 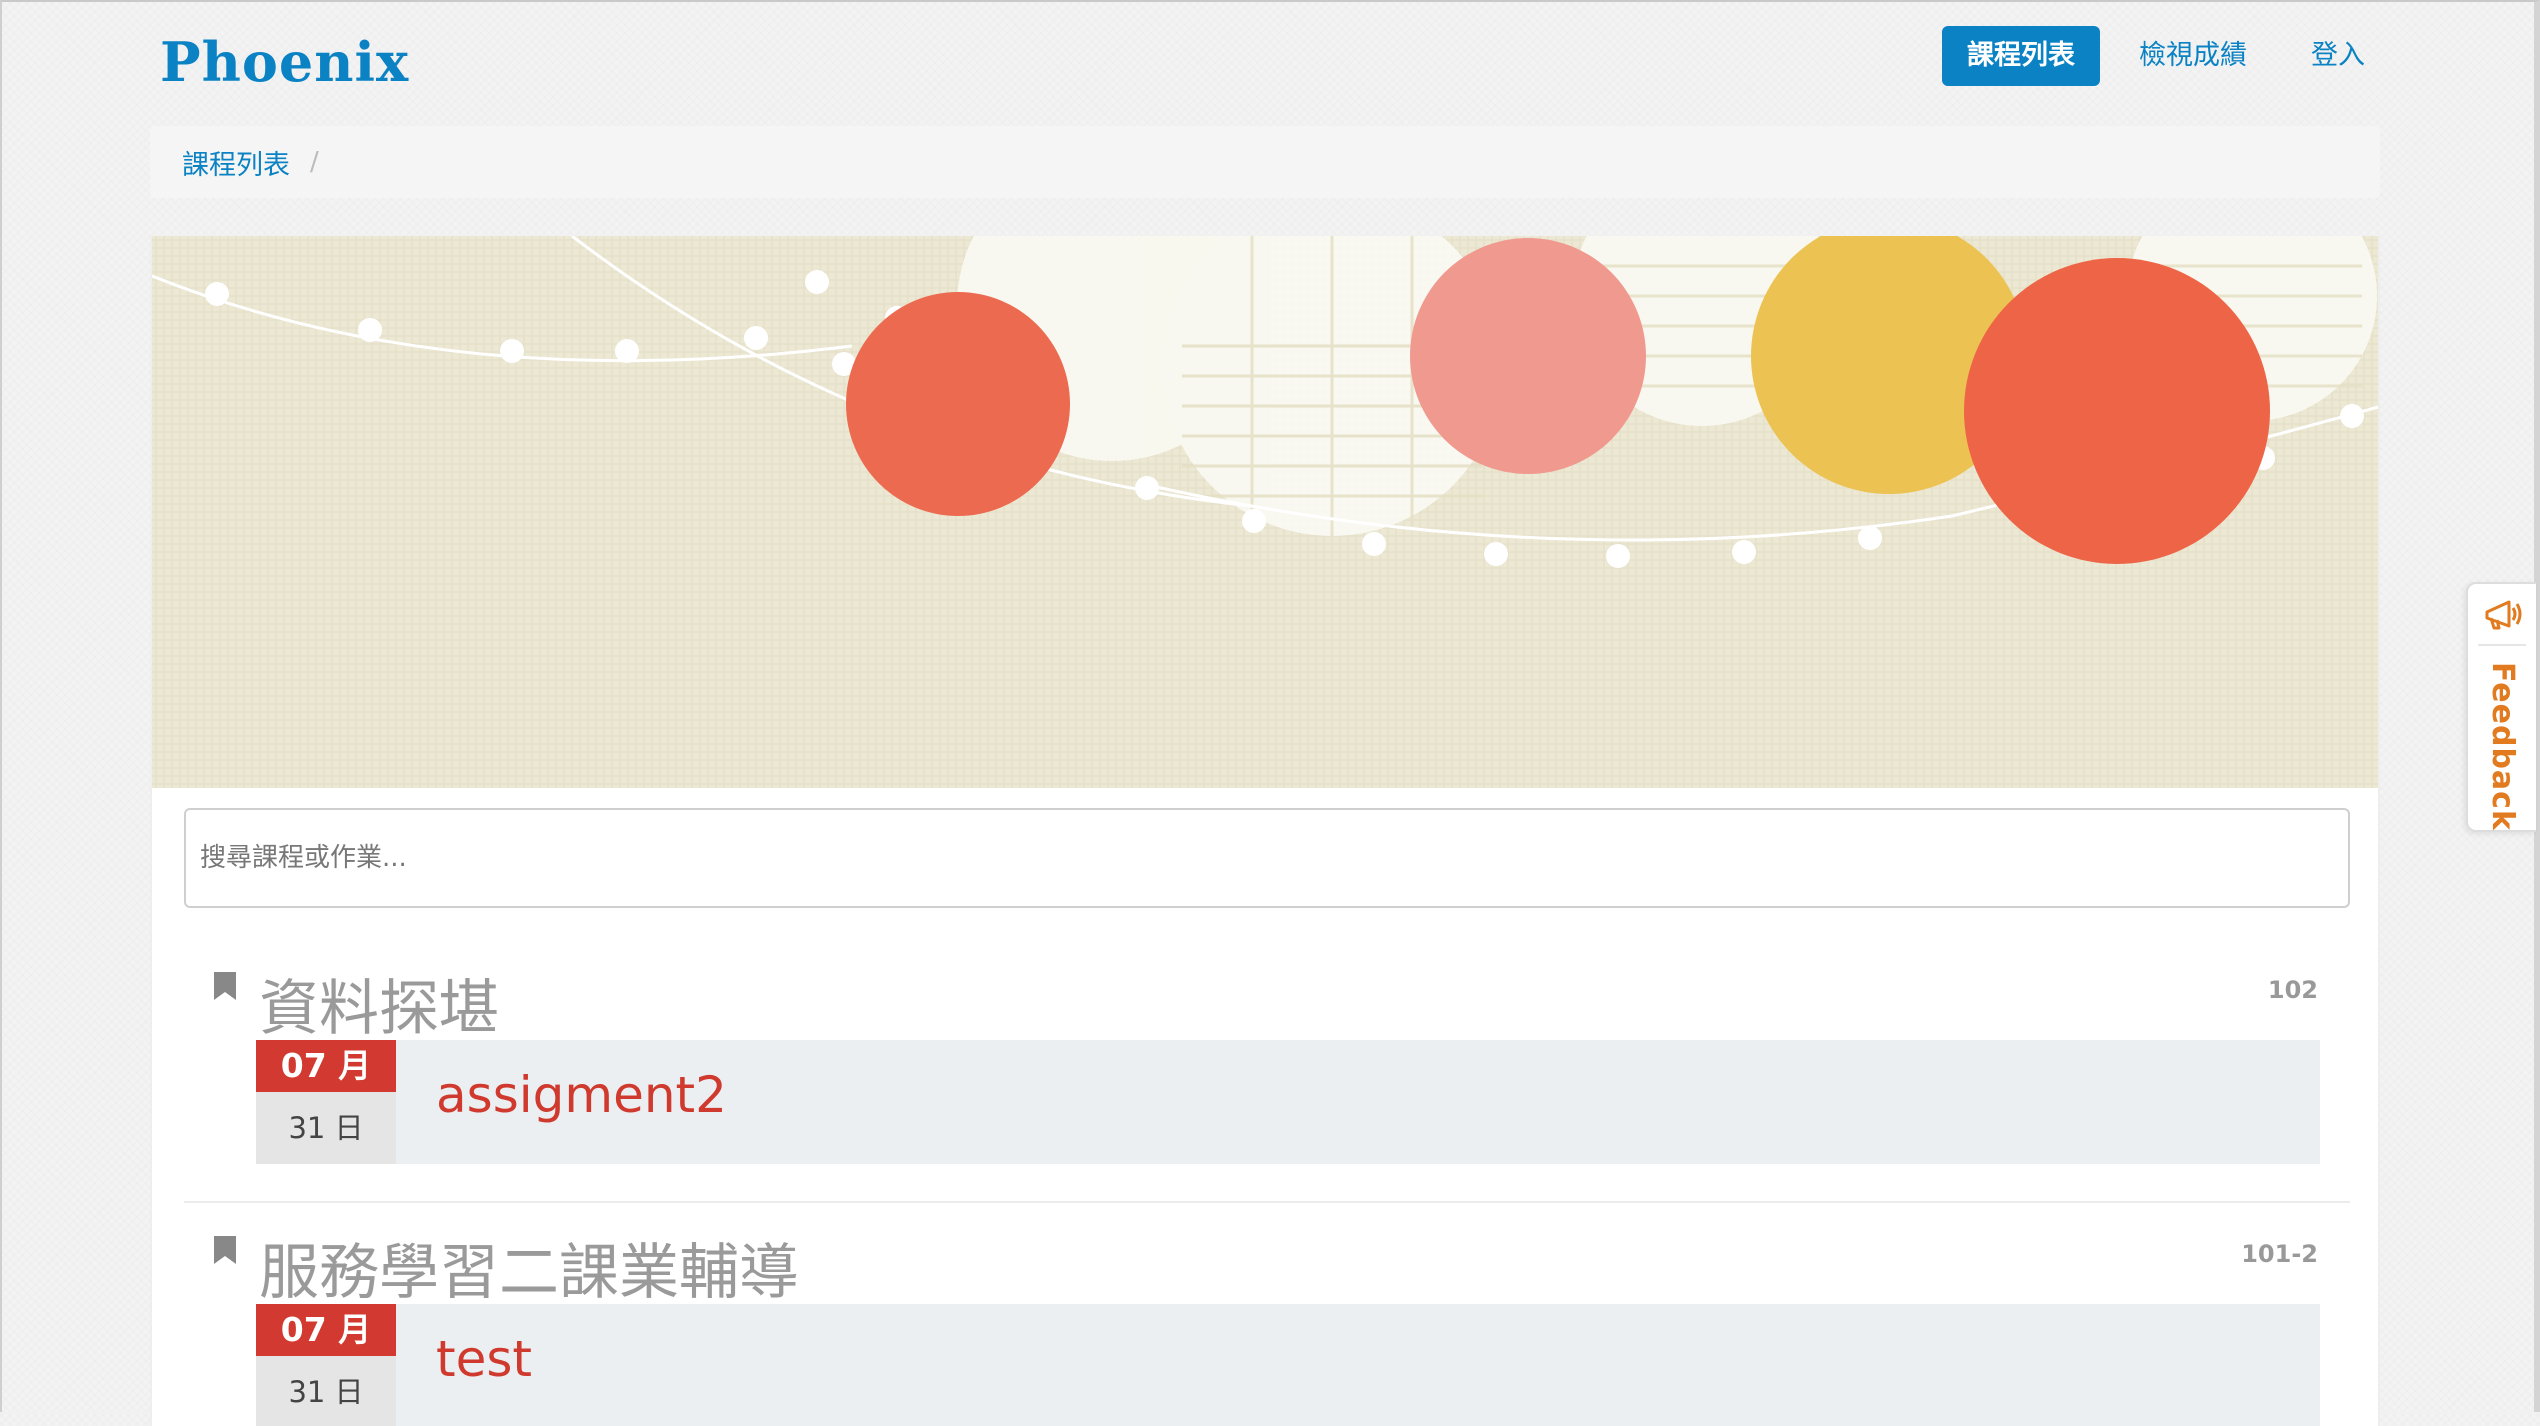 I want to click on course-term: 101-2, so click(x=2279, y=1254).